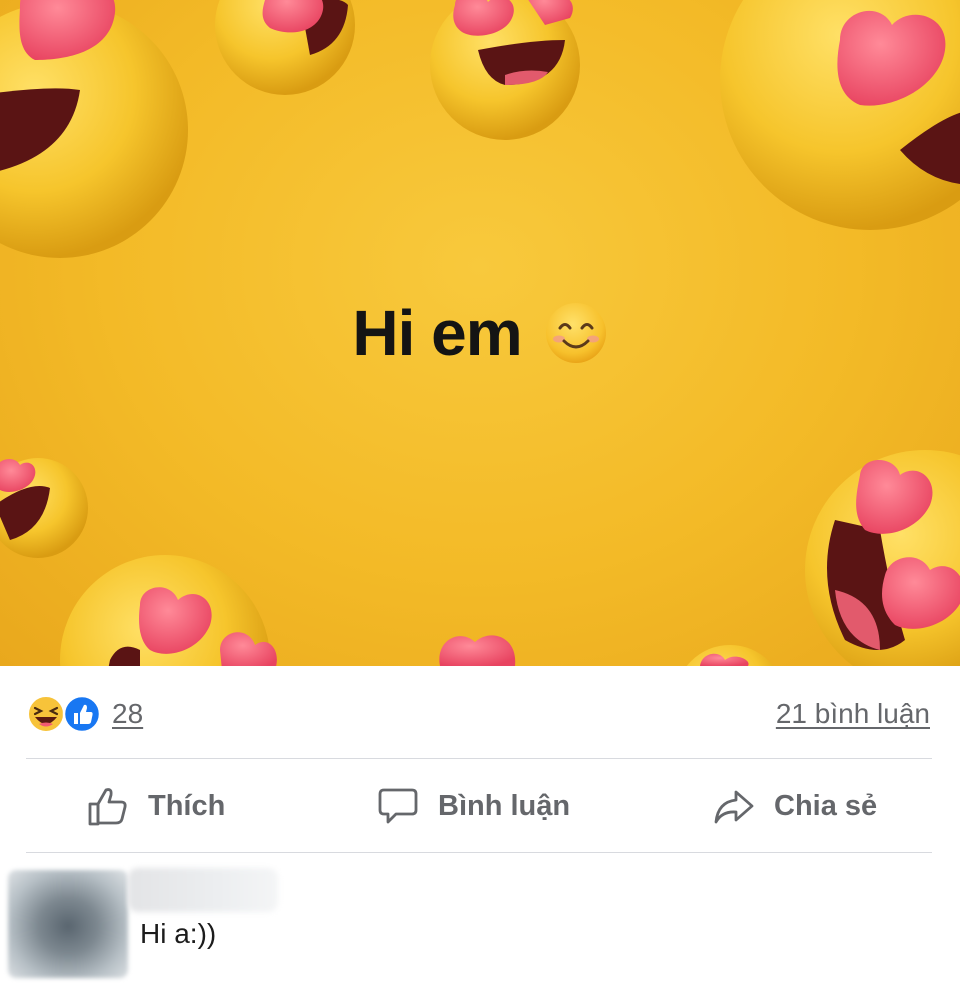  Describe the element at coordinates (480, 926) in the screenshot. I see `comment-item: Hi a:))` at that location.